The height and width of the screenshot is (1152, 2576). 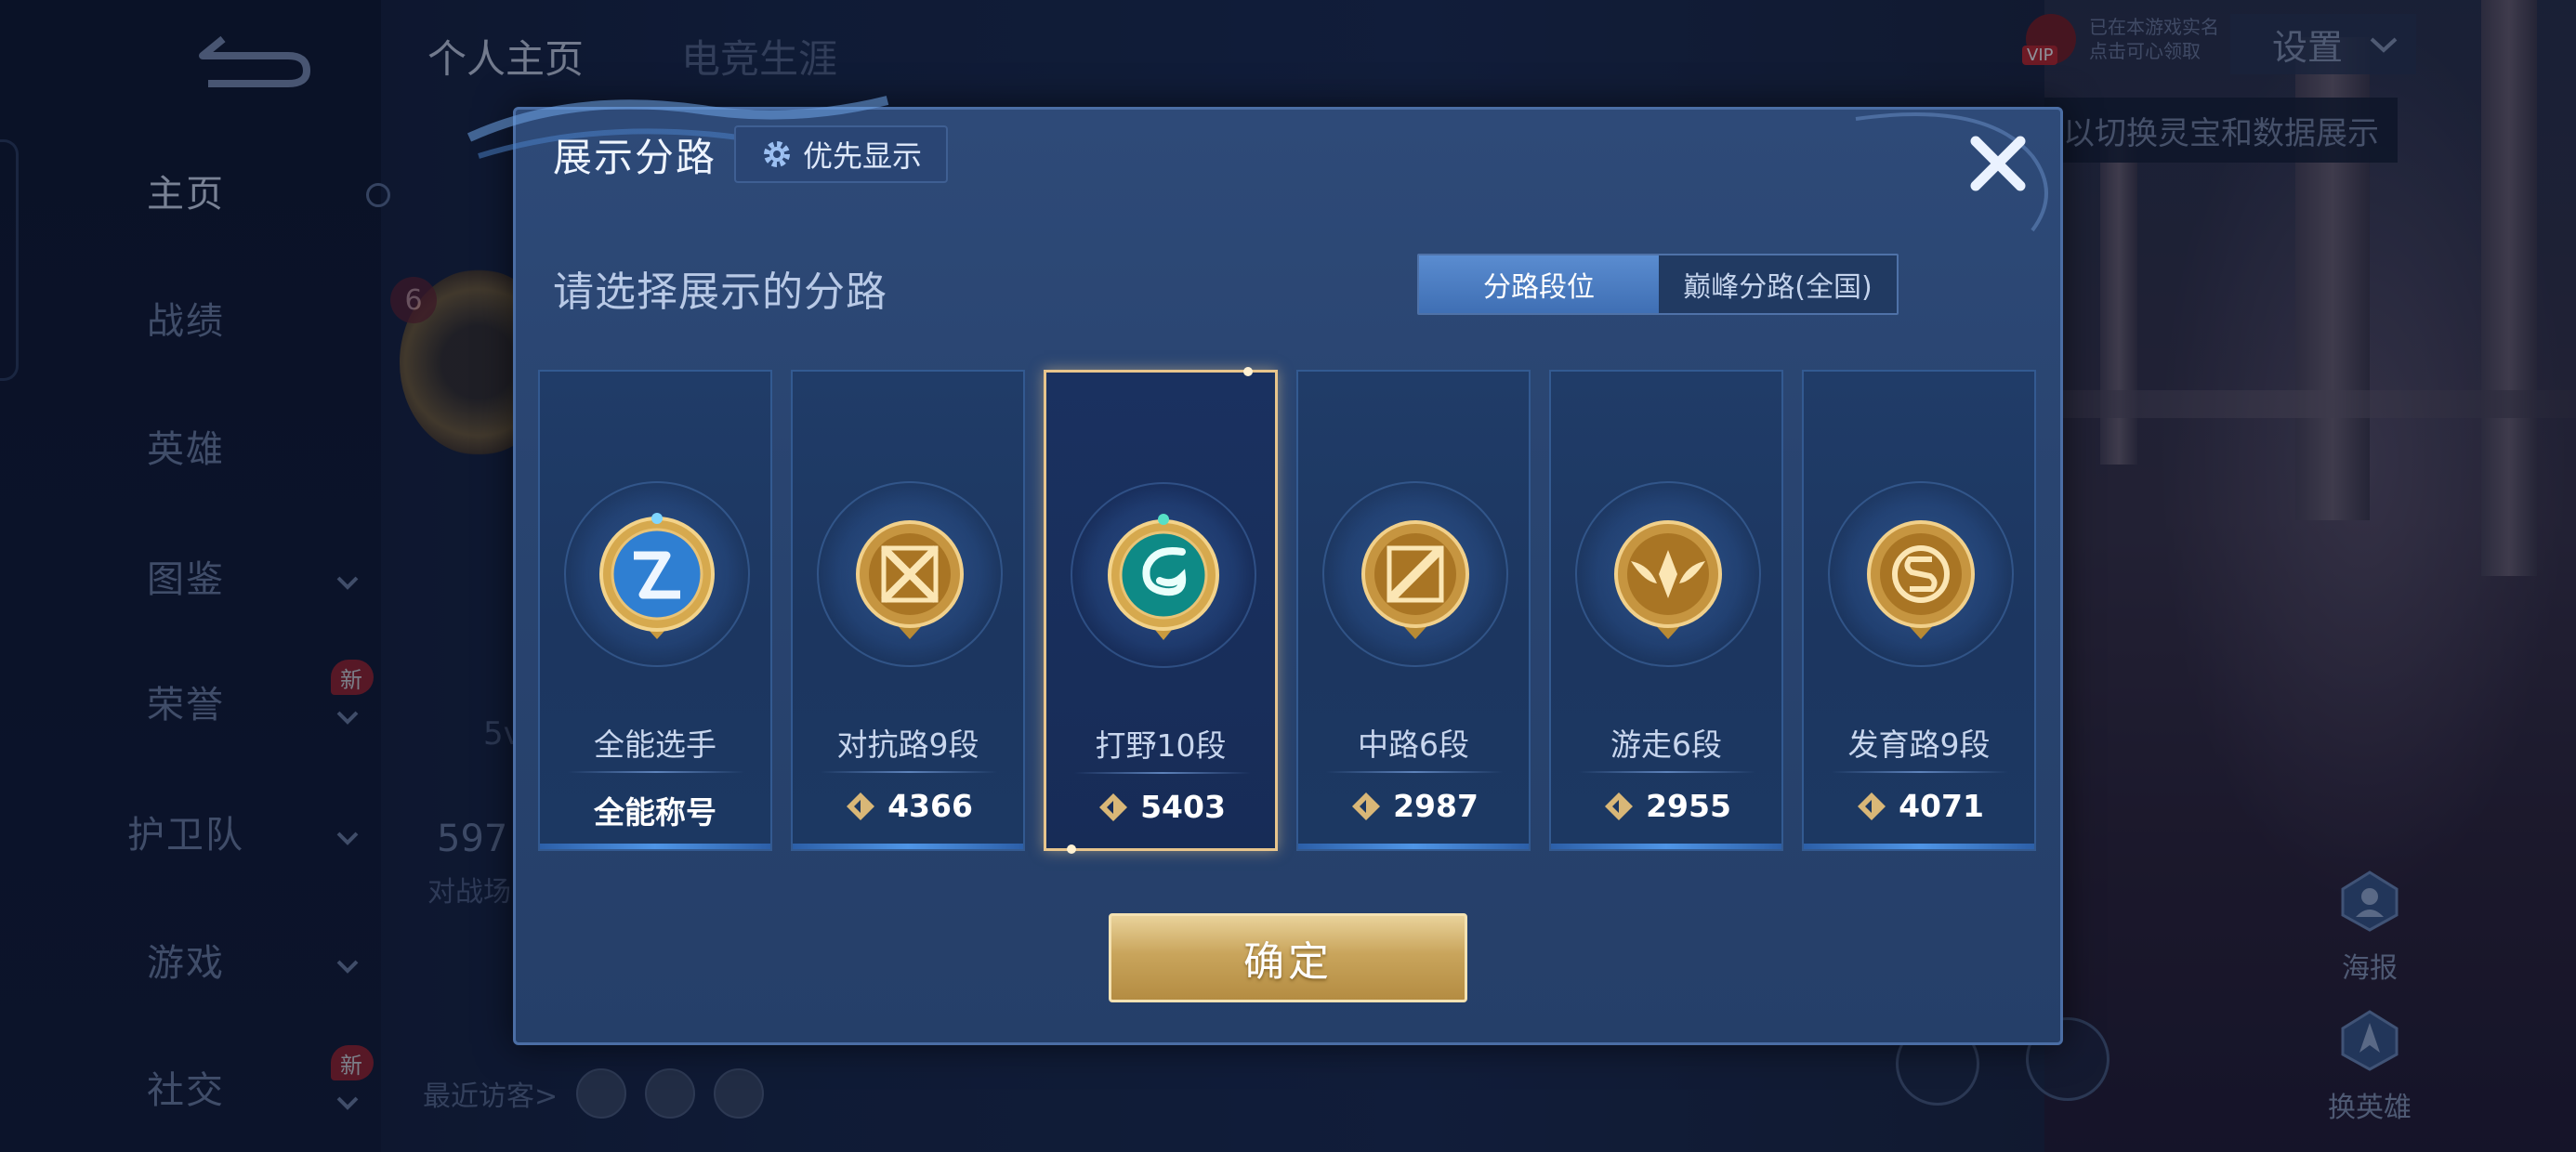 What do you see at coordinates (1183, 807) in the screenshot?
I see `lane-score-value: 5403` at bounding box center [1183, 807].